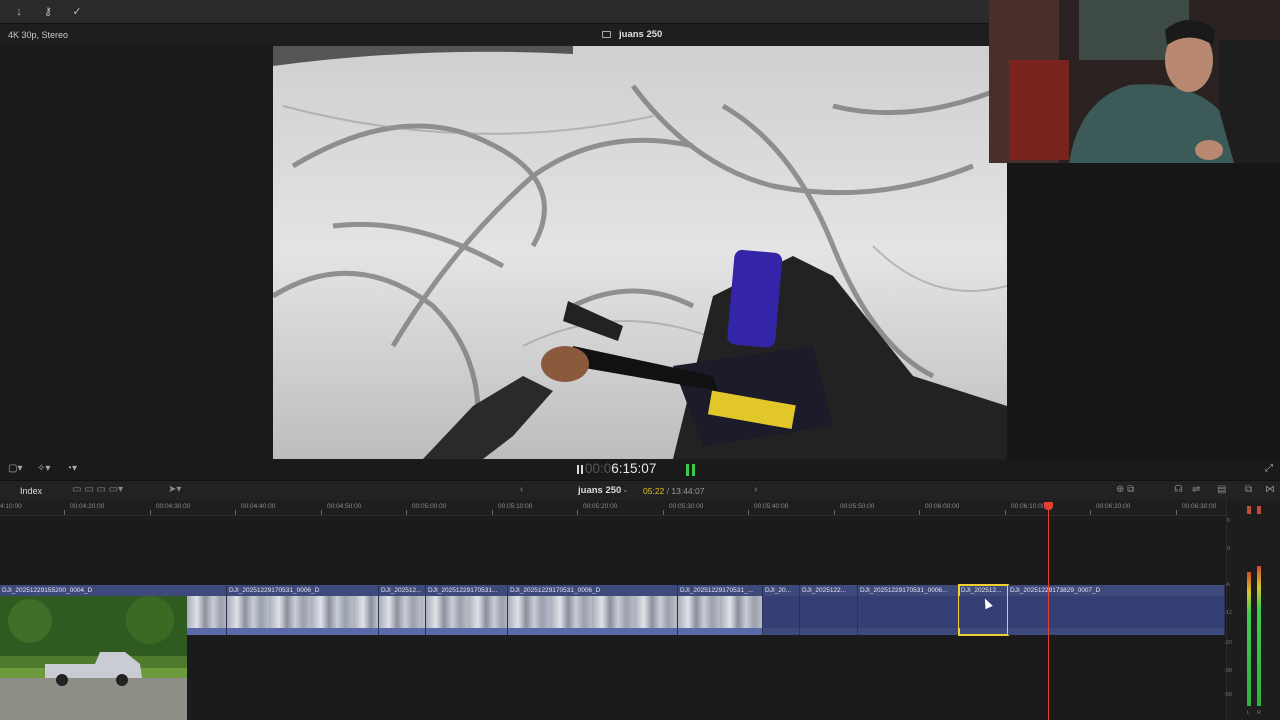 The image size is (1280, 720). What do you see at coordinates (344, 506) in the screenshot?
I see `ruler-tick: 00:04:50:00` at bounding box center [344, 506].